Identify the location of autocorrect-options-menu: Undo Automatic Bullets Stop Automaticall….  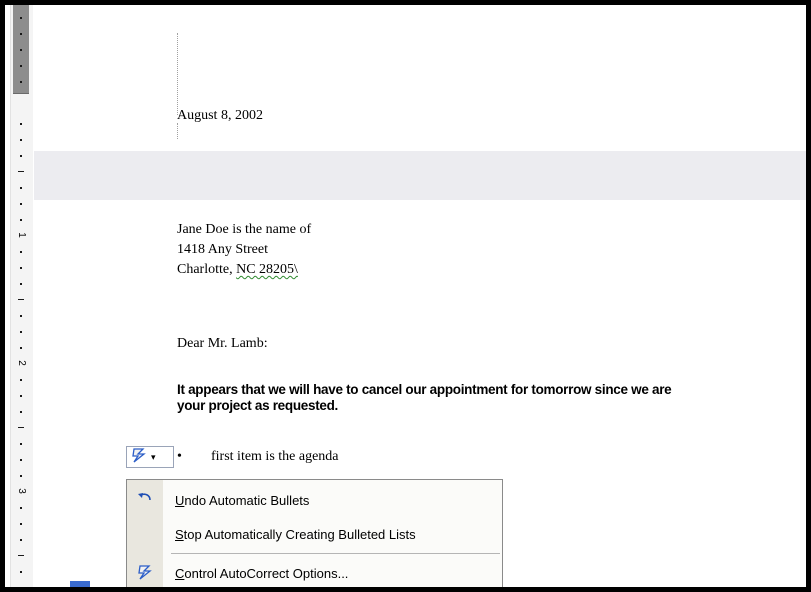
(314, 533).